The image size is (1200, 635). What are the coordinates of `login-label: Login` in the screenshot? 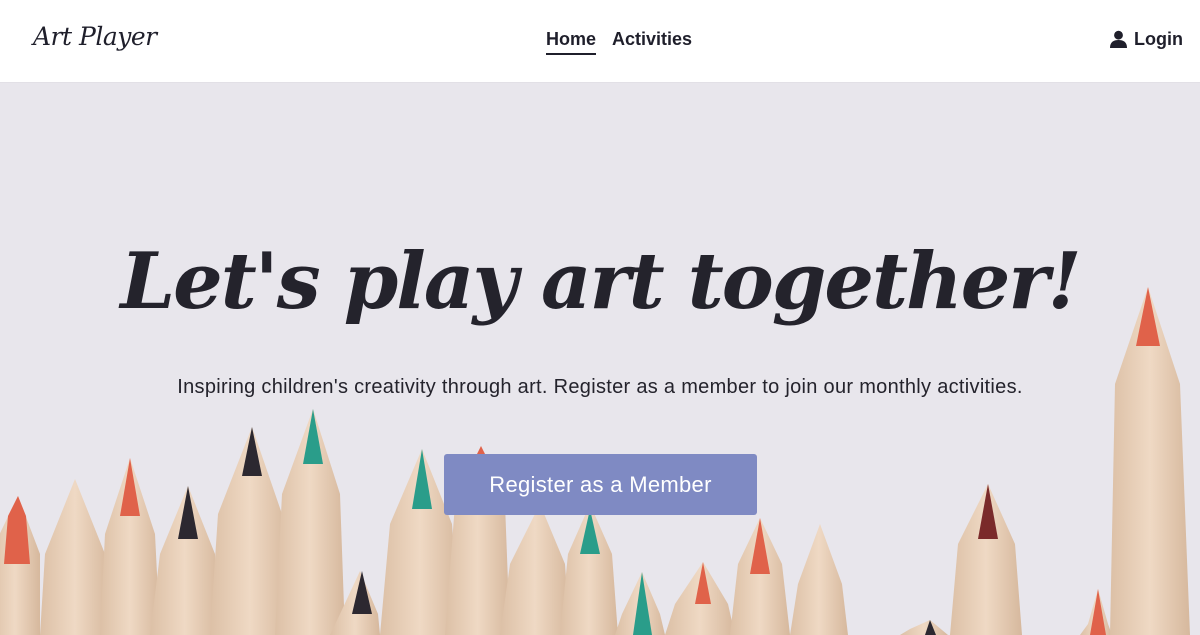 It's located at (1158, 39).